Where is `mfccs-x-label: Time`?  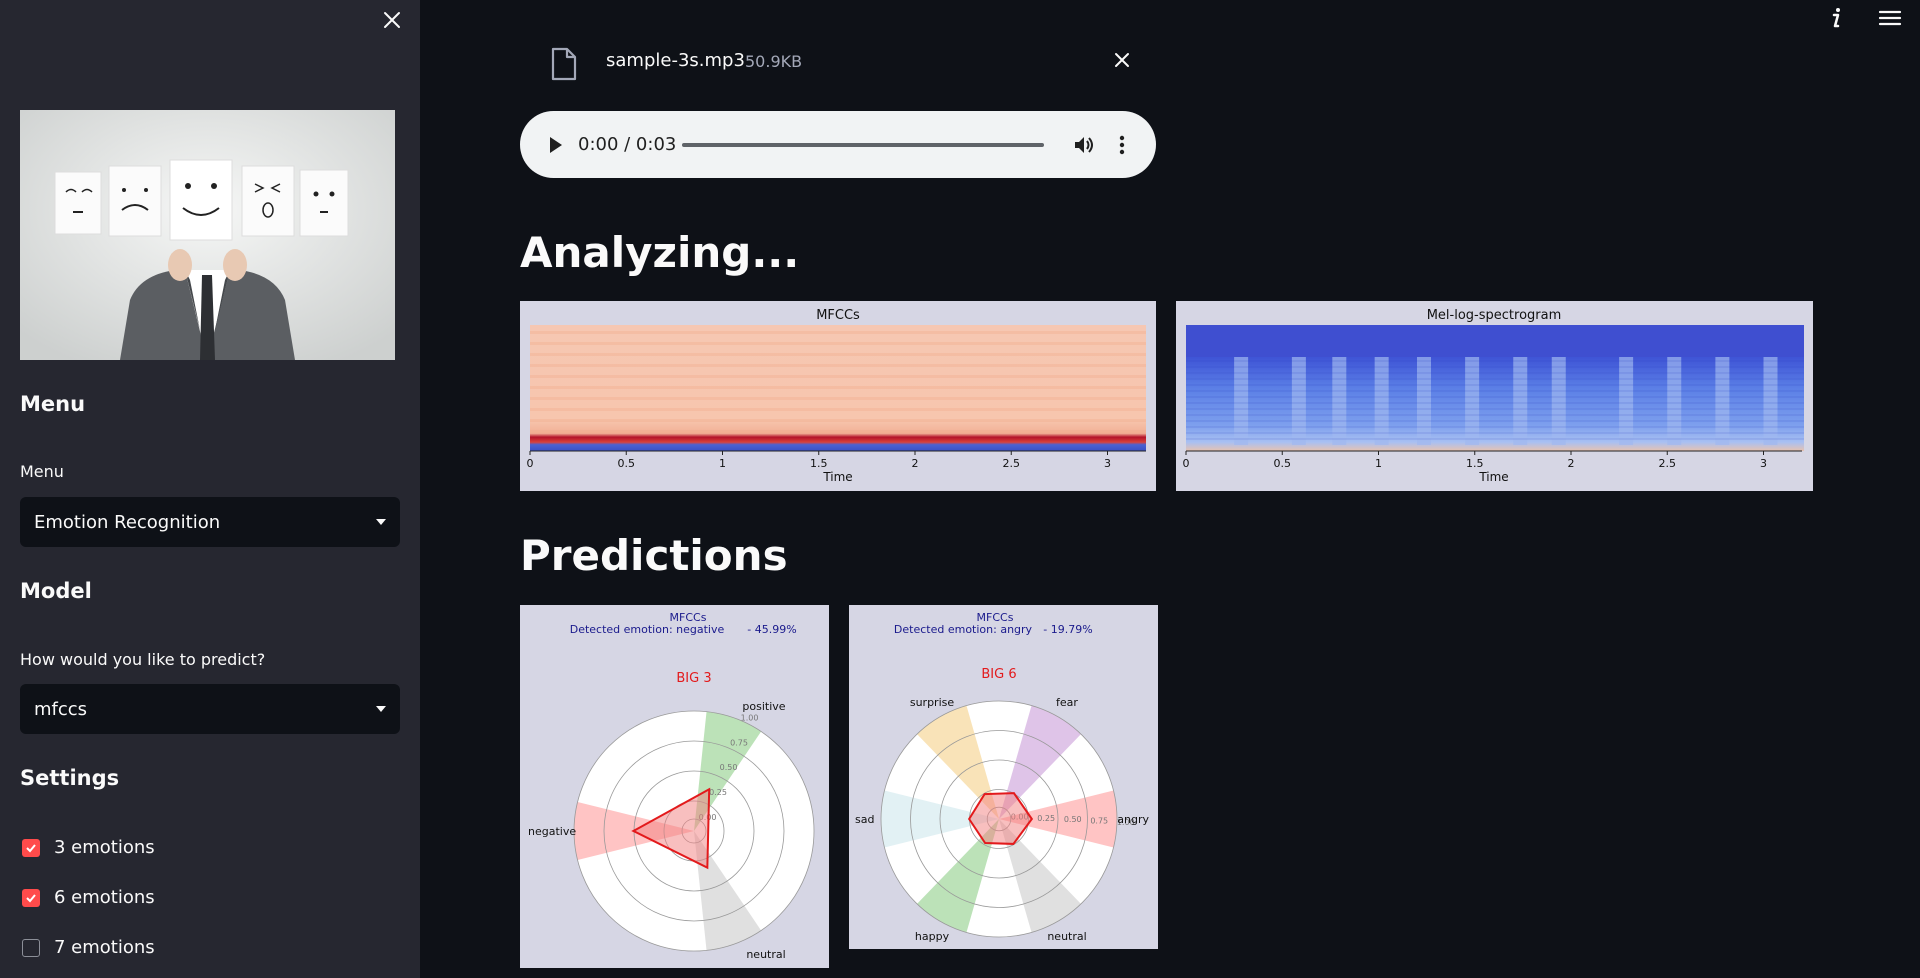 mfccs-x-label: Time is located at coordinates (837, 477).